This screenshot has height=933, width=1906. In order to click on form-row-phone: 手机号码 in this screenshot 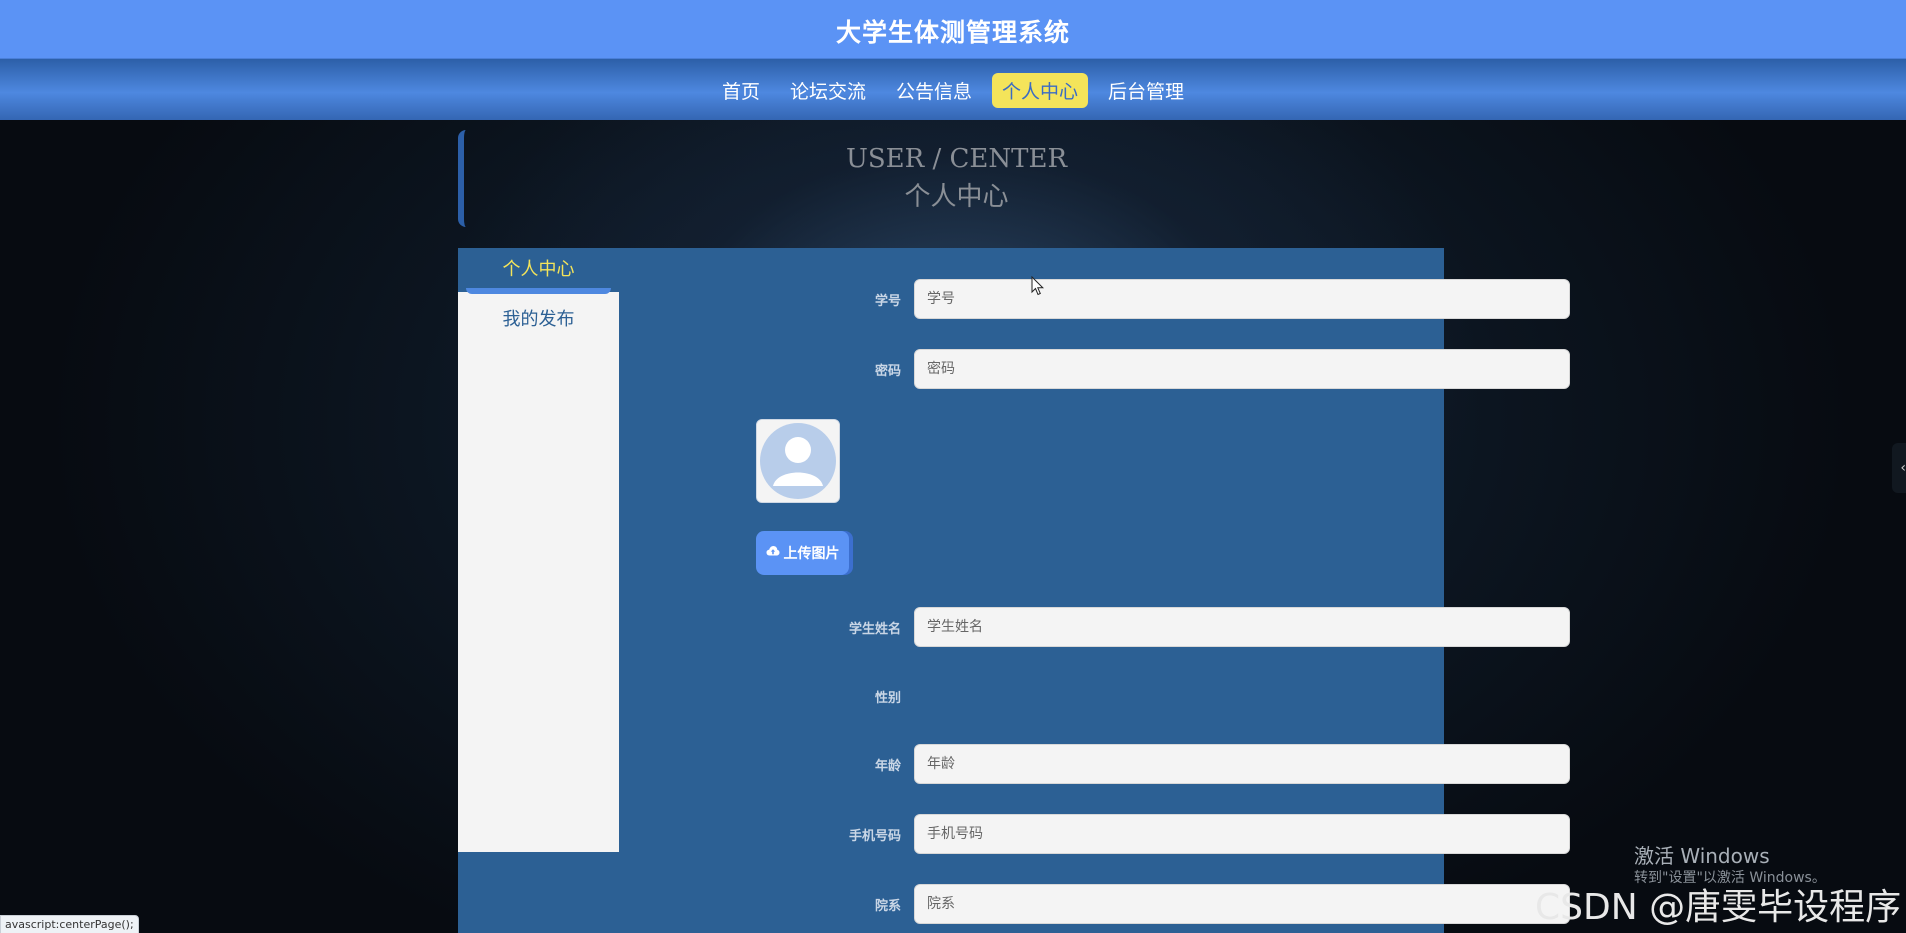, I will do `click(1094, 835)`.